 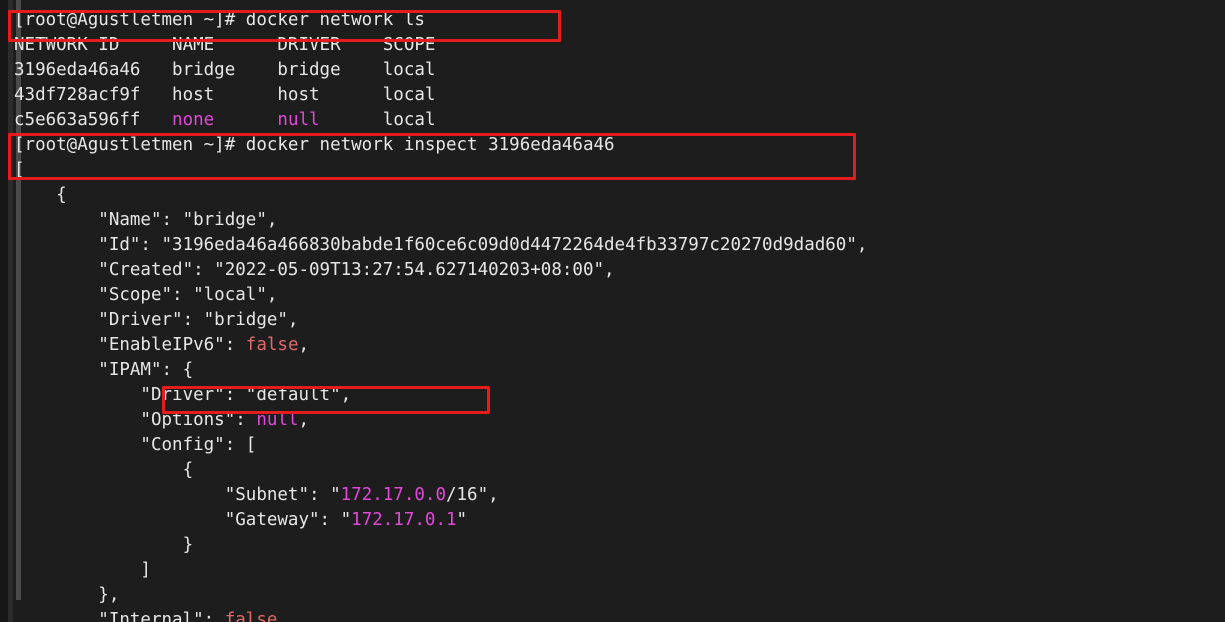 I want to click on json-internal-value: false, so click(x=251, y=616).